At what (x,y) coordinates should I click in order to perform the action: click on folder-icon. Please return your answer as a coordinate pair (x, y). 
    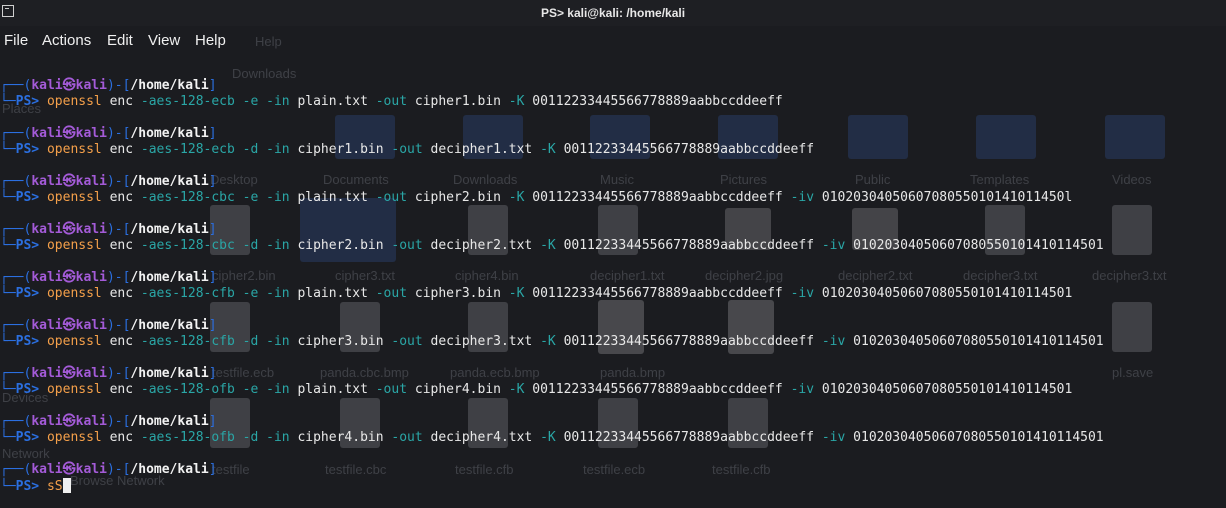
    Looking at the image, I should click on (1135, 137).